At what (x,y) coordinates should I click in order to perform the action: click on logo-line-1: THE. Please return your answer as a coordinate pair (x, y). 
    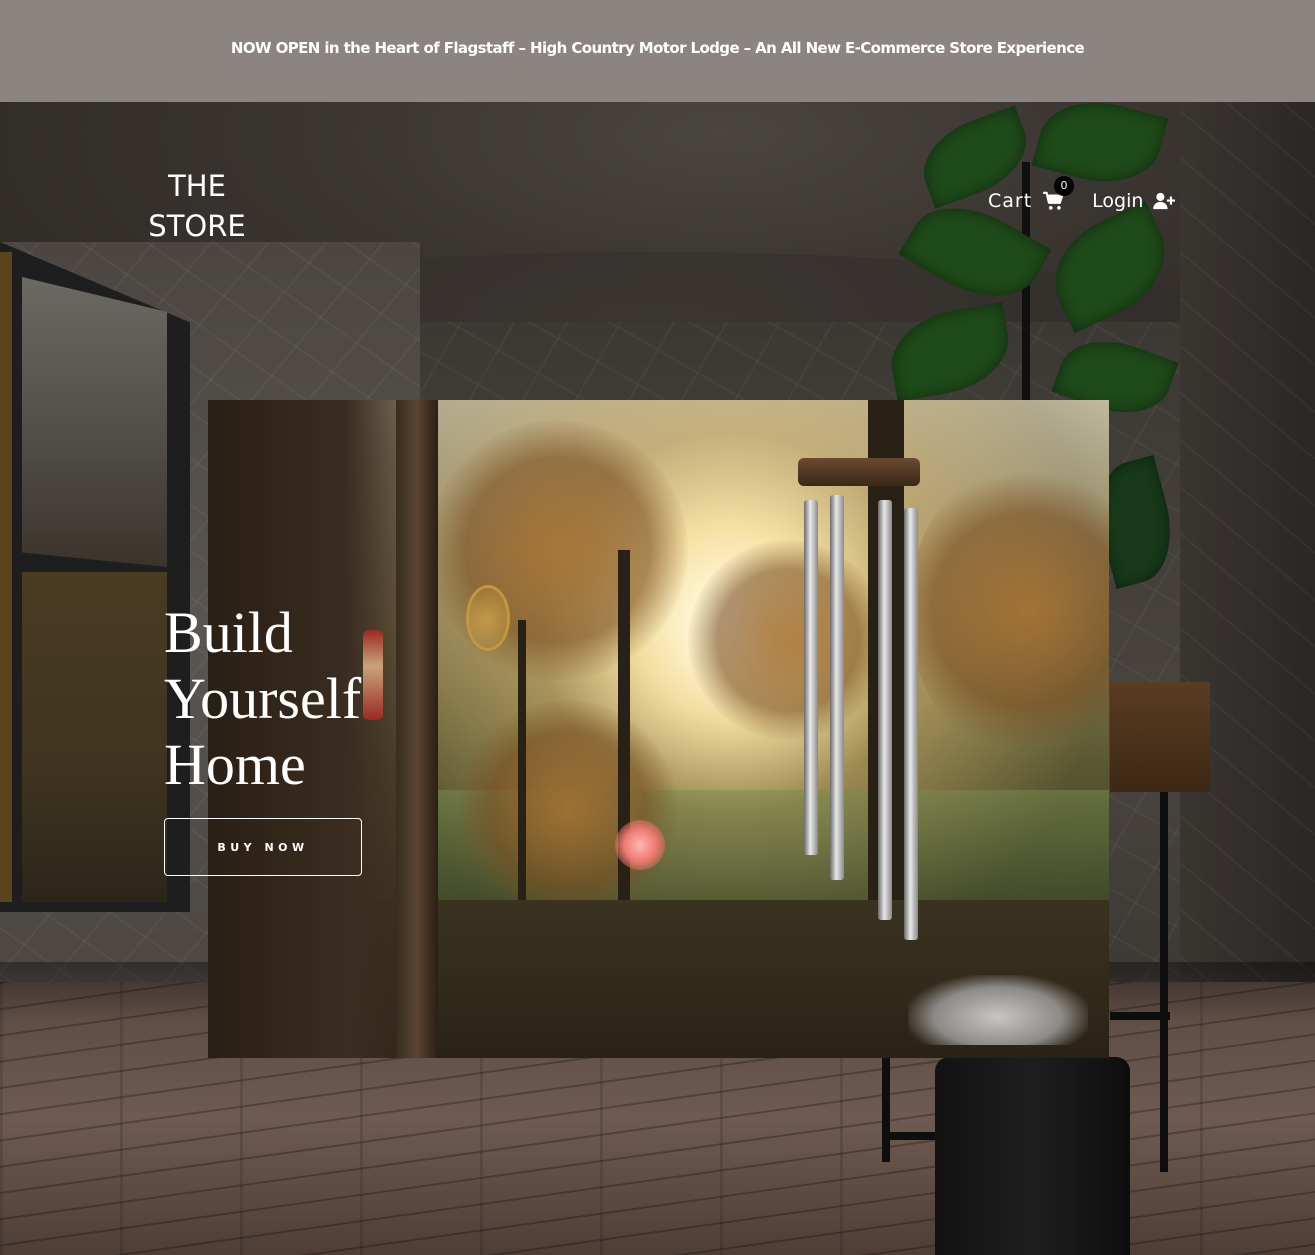
    Looking at the image, I should click on (197, 186).